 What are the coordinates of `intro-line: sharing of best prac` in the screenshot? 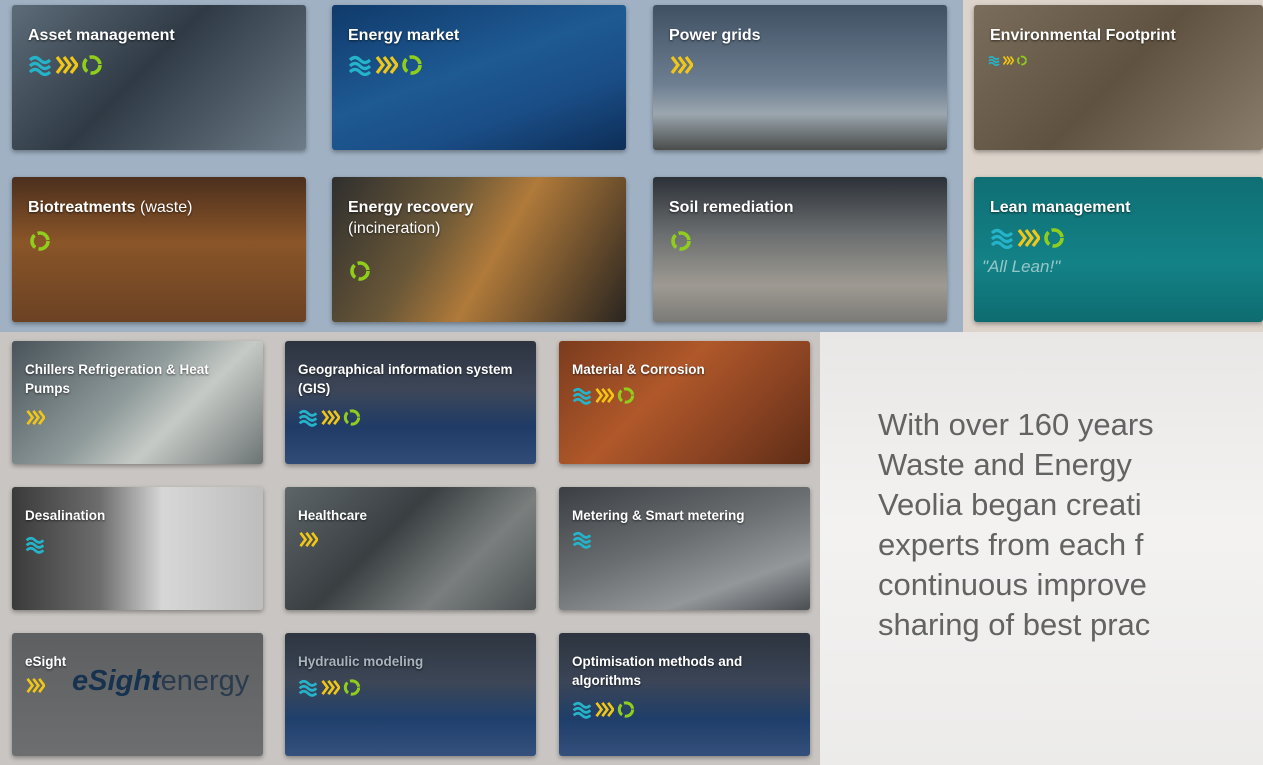 It's located at (1014, 624).